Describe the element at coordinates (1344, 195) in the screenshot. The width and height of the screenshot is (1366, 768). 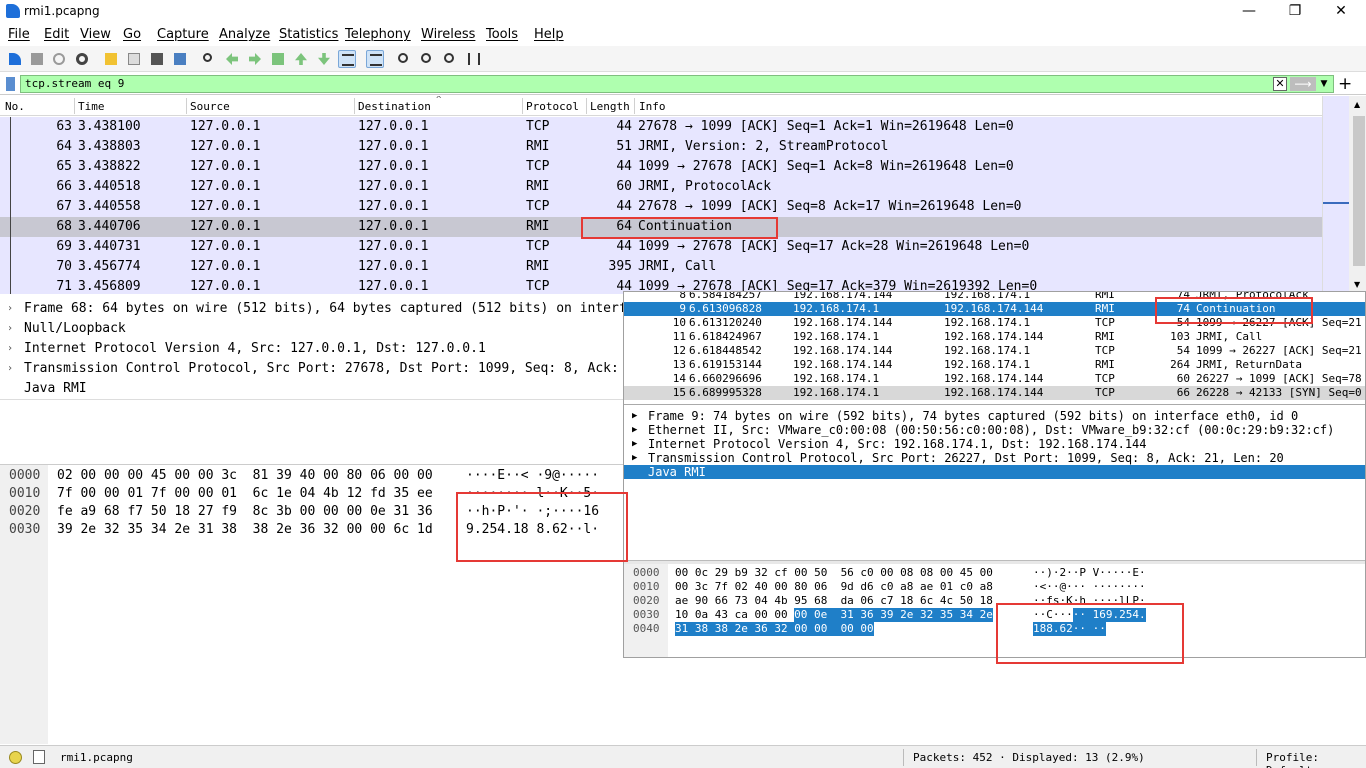
I see `packet-list-minimap: ▲ ▼` at that location.